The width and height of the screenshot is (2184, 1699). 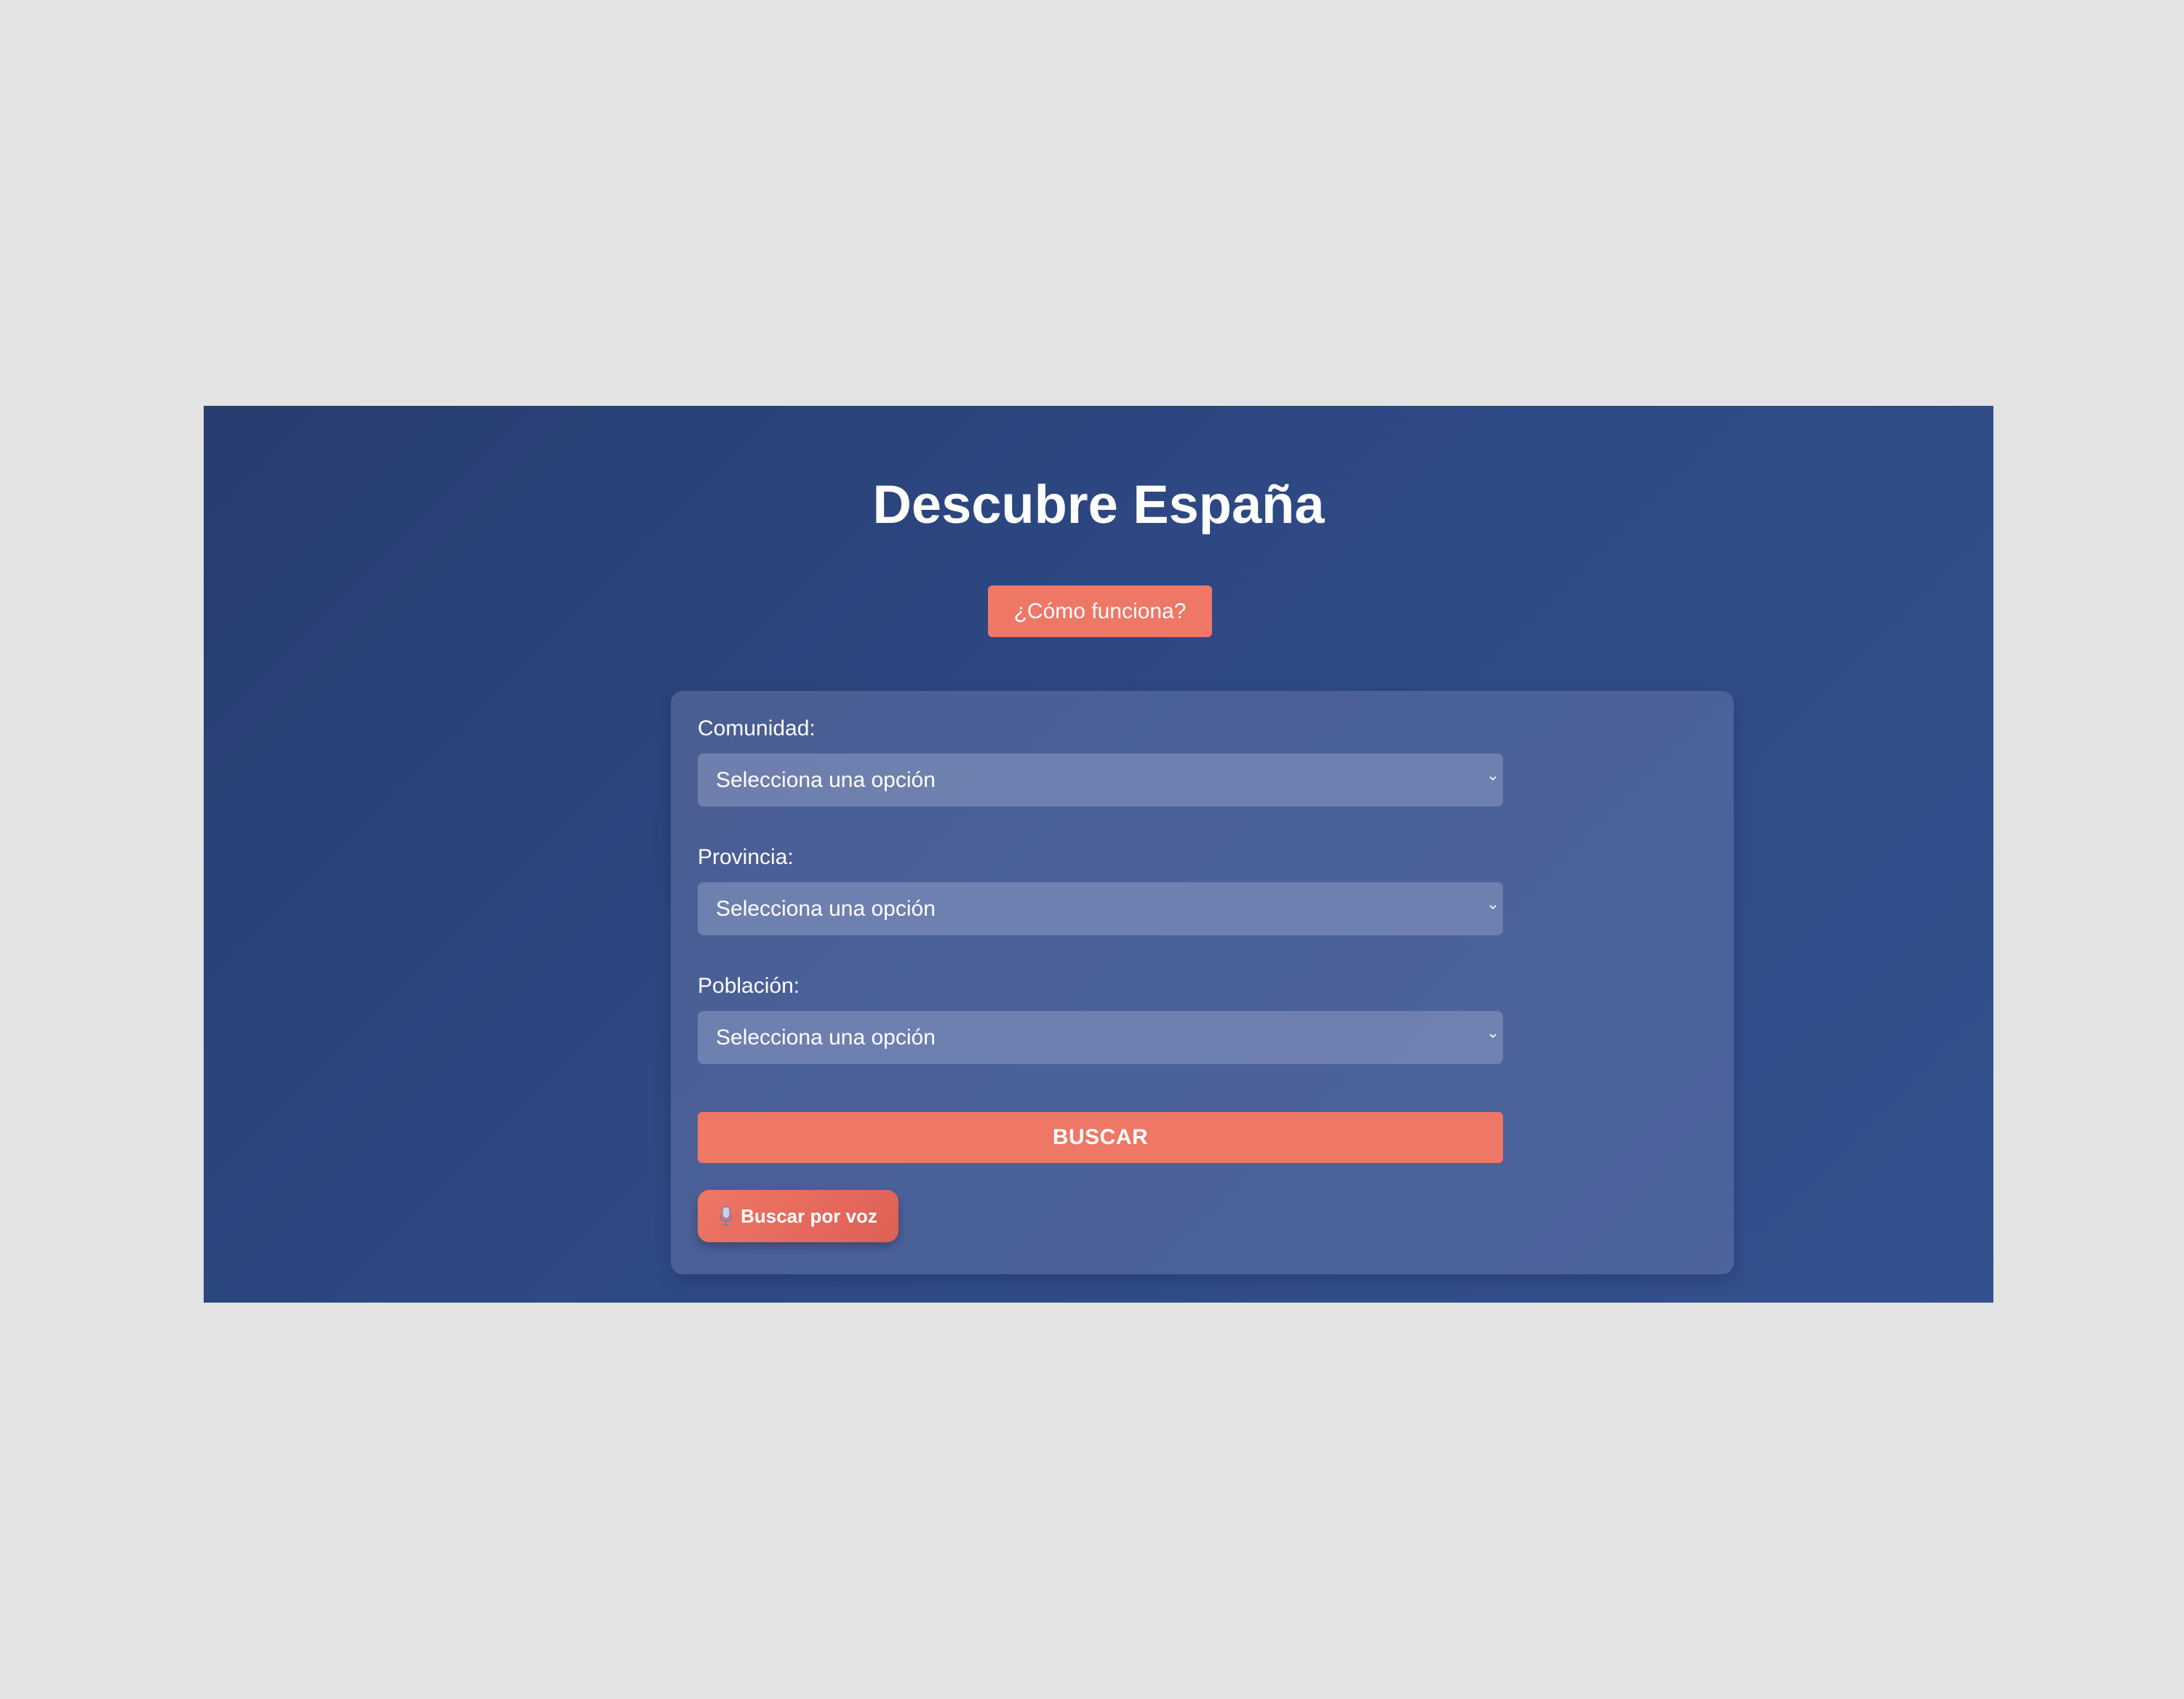 What do you see at coordinates (746, 857) in the screenshot?
I see `provincia-label: Provincia:` at bounding box center [746, 857].